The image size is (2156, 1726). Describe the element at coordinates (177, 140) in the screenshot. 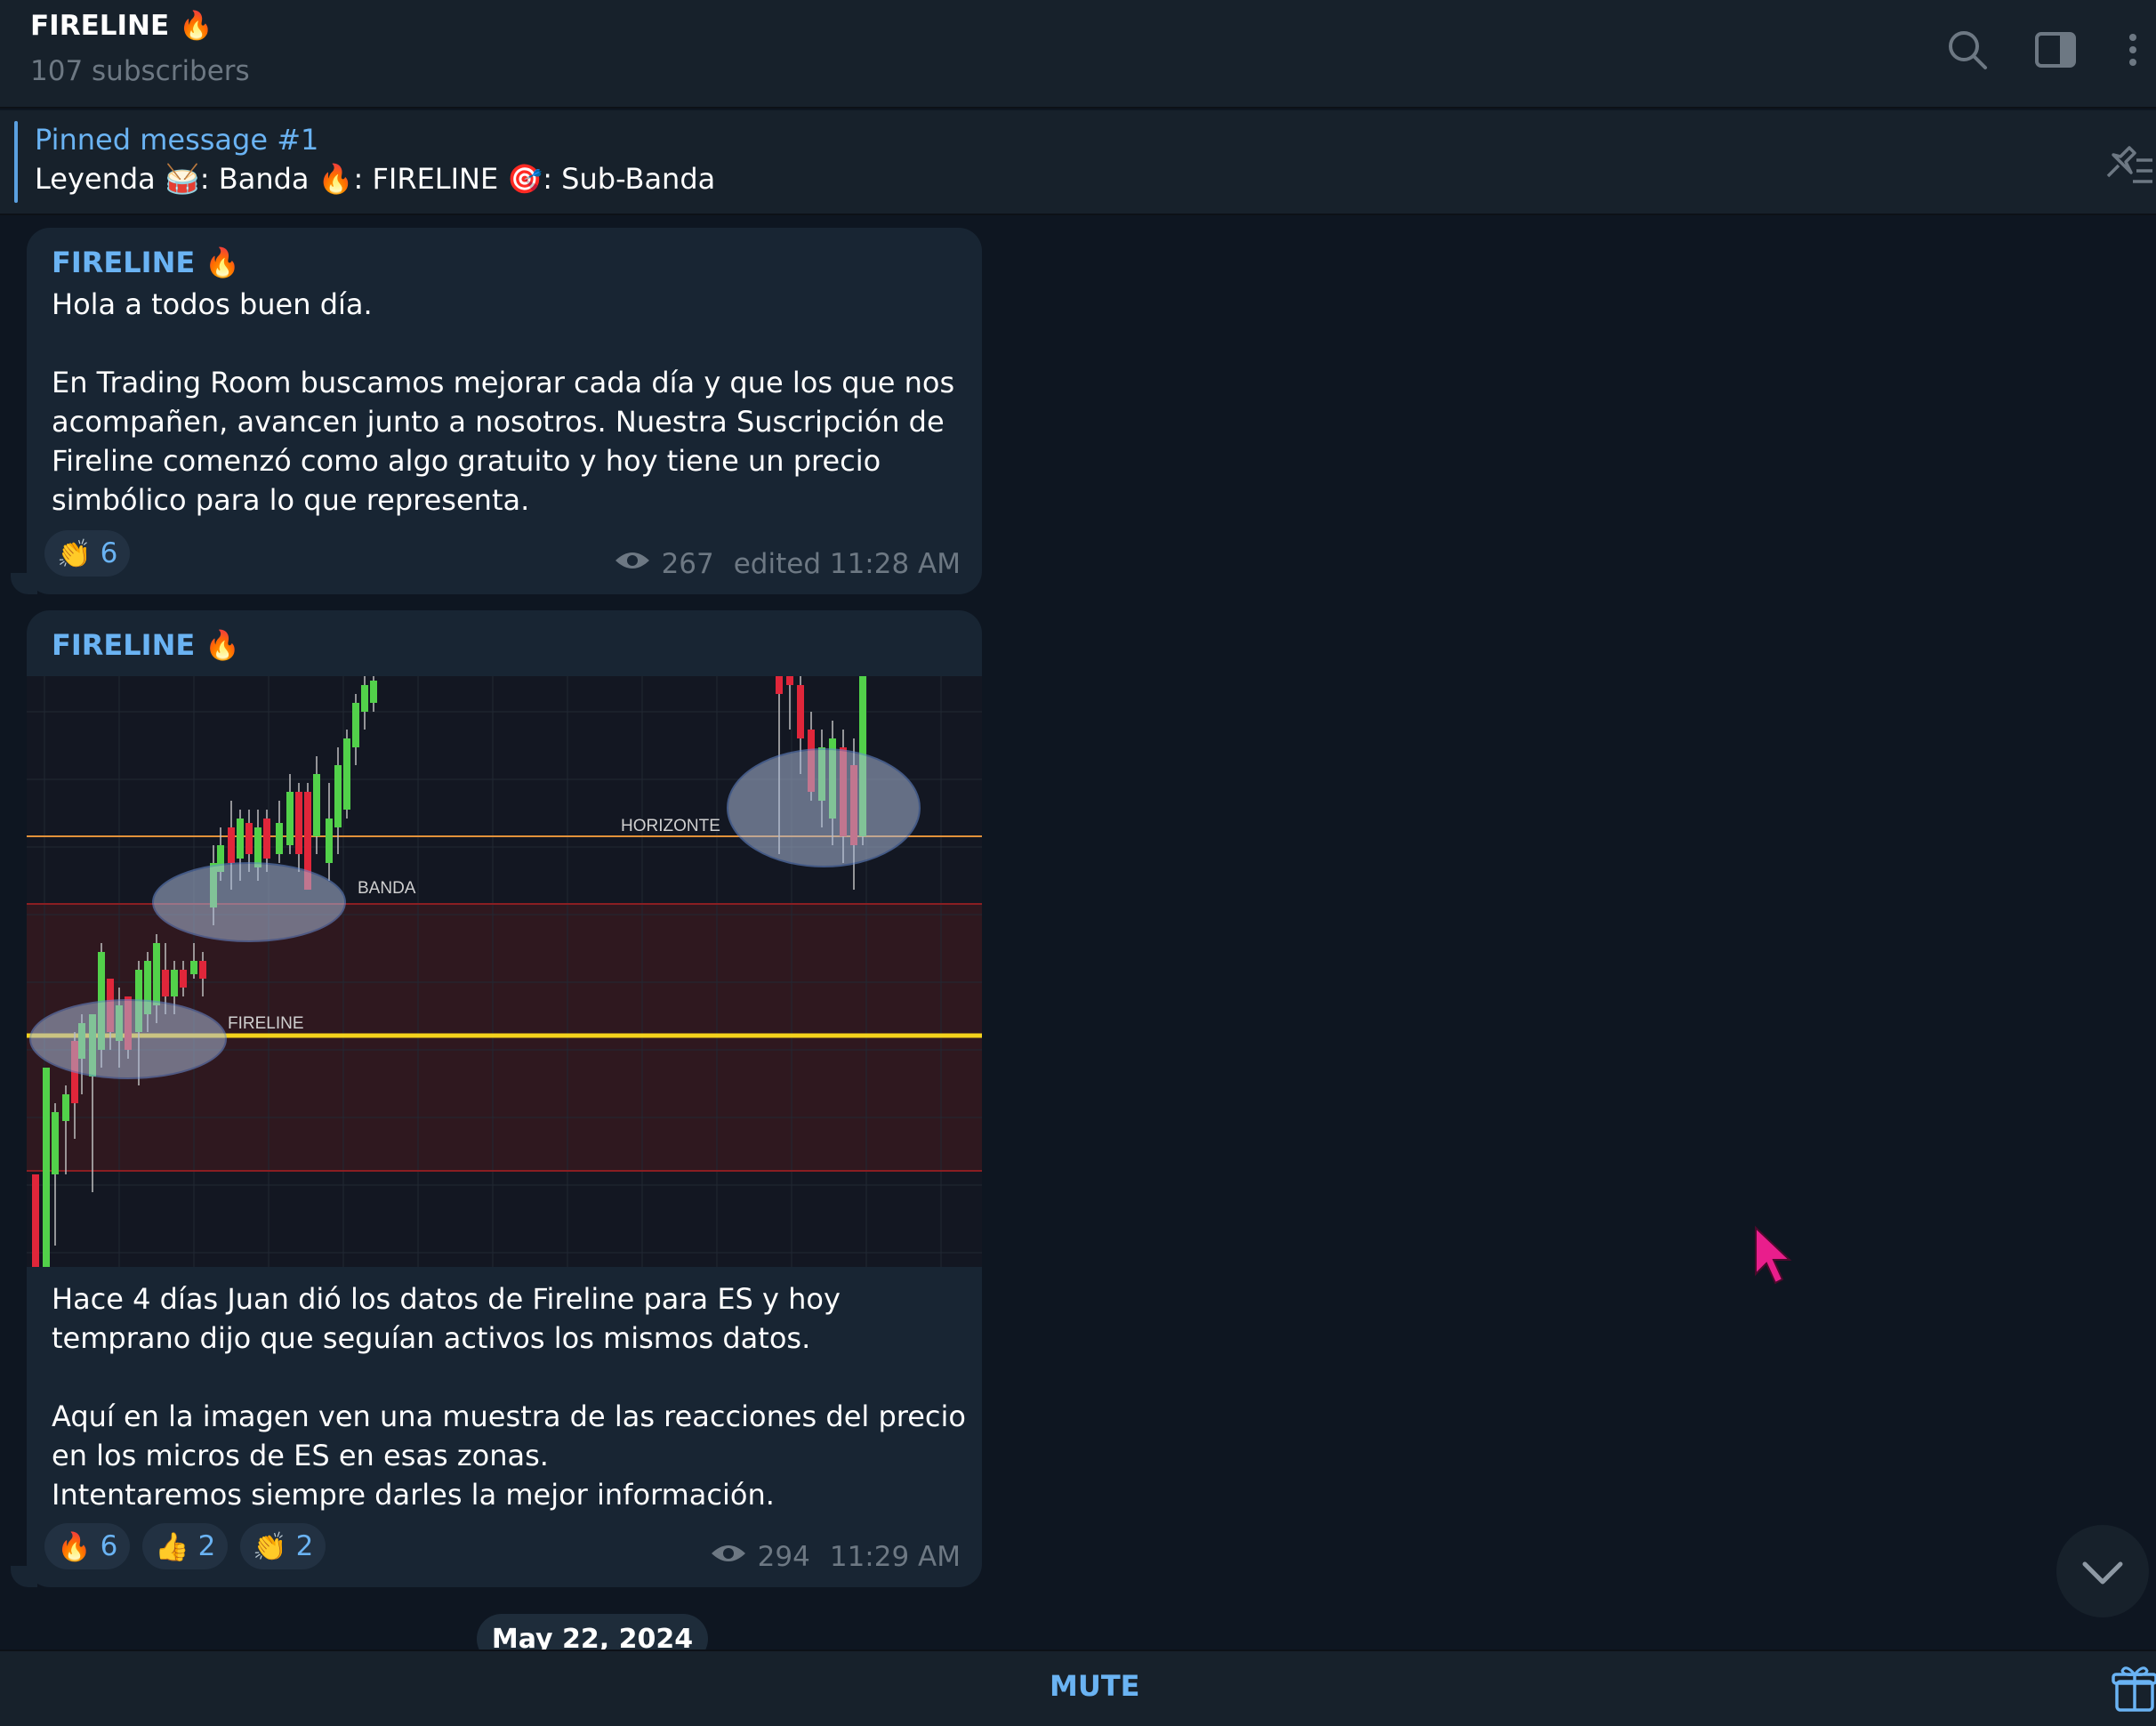

I see `pinned-title: Pinned message #1` at that location.